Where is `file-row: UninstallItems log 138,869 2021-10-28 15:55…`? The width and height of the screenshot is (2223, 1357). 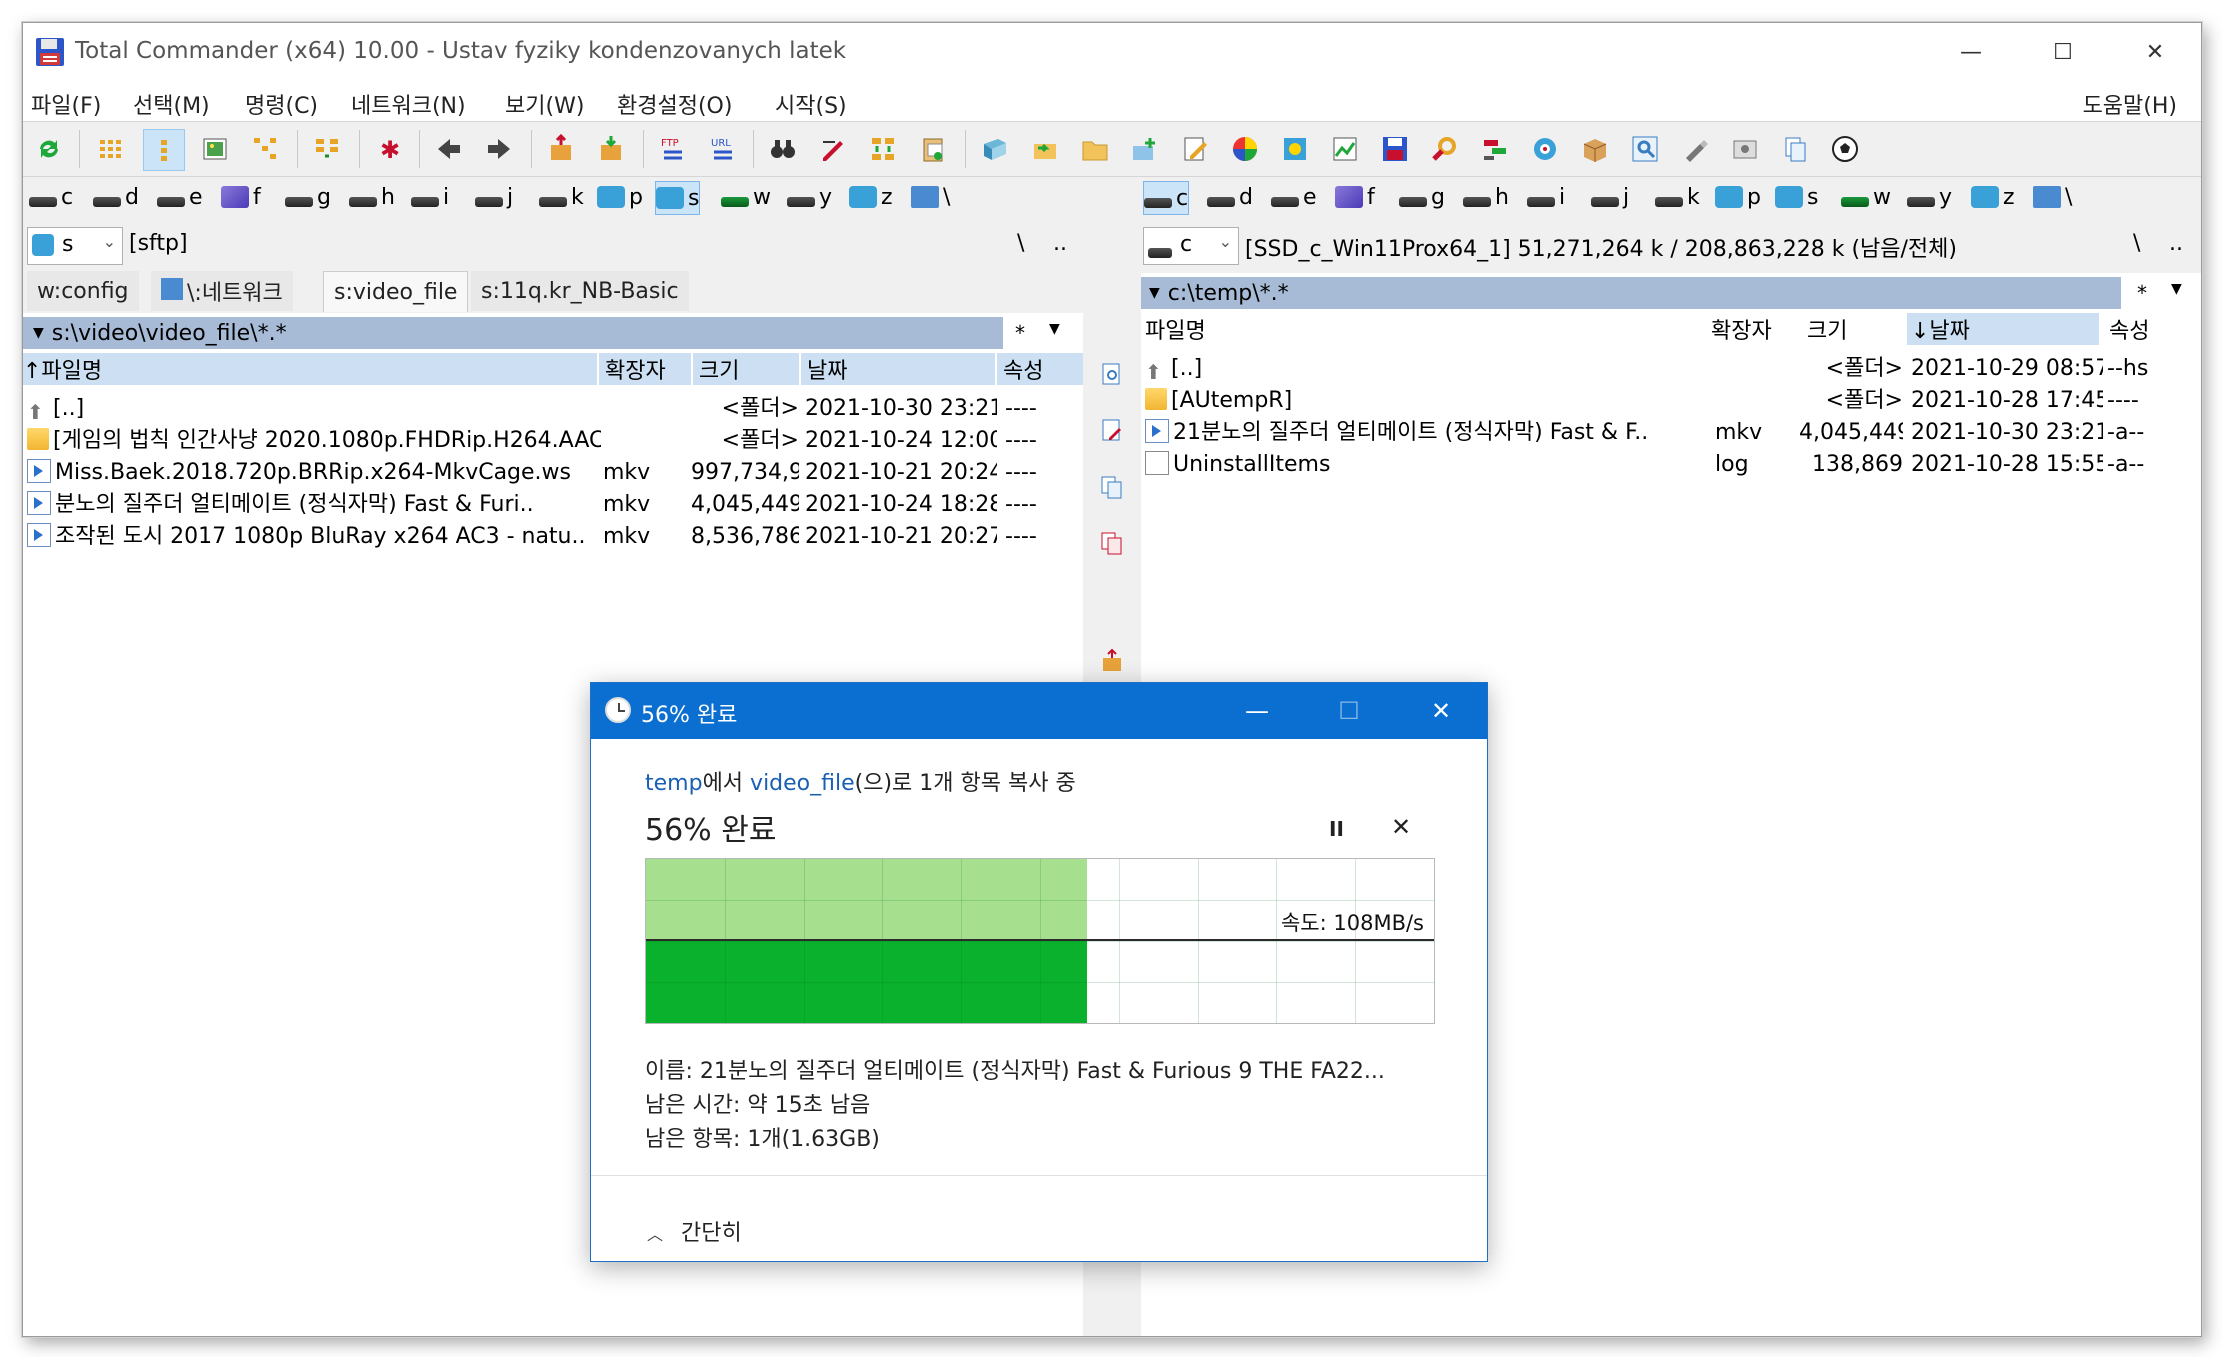 file-row: UninstallItems log 138,869 2021-10-28 15:55… is located at coordinates (1671, 465).